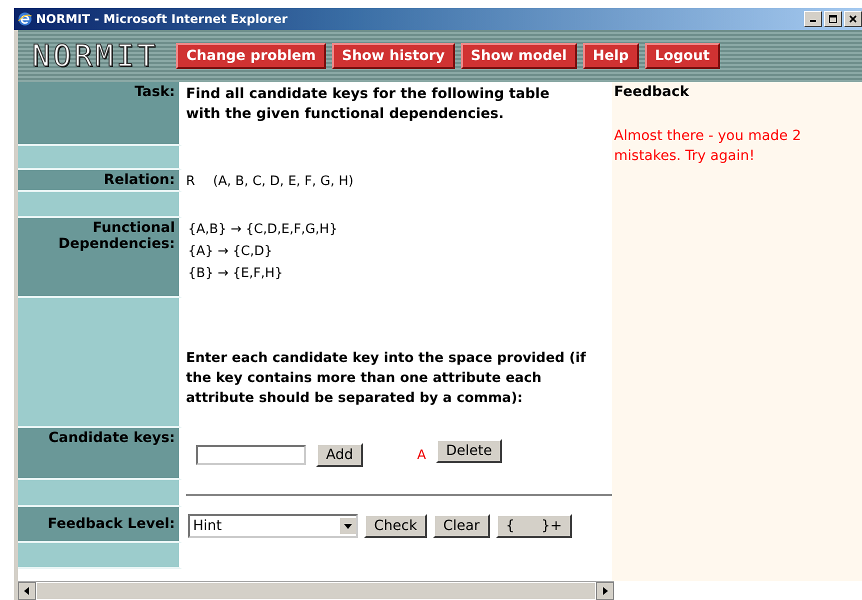 The image size is (862, 600). What do you see at coordinates (263, 229) in the screenshot?
I see `dependency-text: {A,B} → {C,D,E,F,G,H}` at bounding box center [263, 229].